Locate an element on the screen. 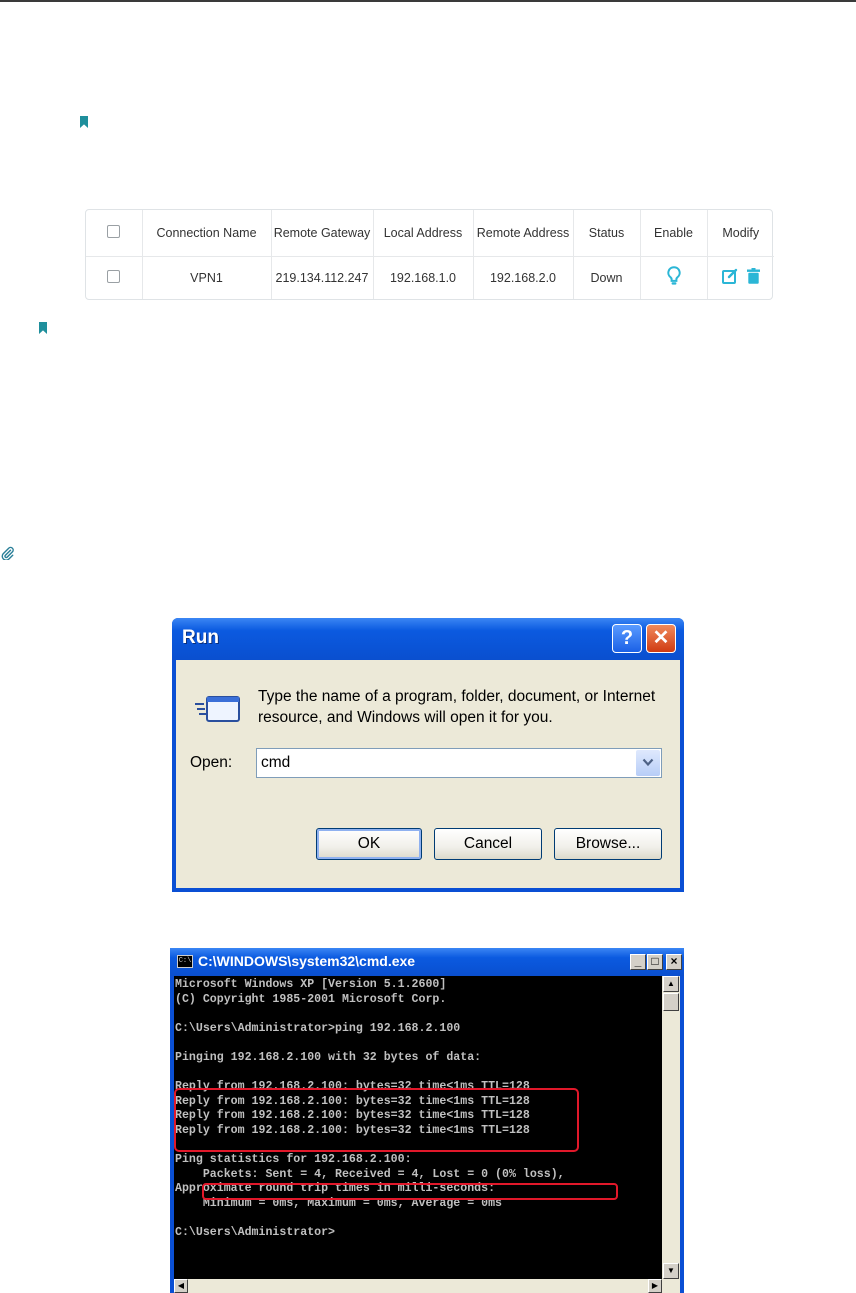 This screenshot has height=1293, width=856. column-header: Modify is located at coordinates (741, 232).